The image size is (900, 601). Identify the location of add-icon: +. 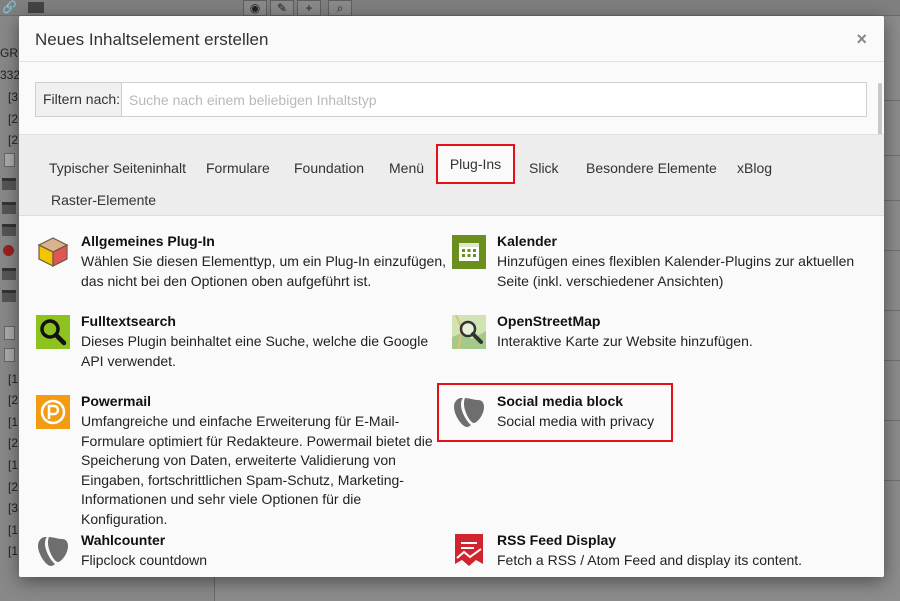
(309, 8).